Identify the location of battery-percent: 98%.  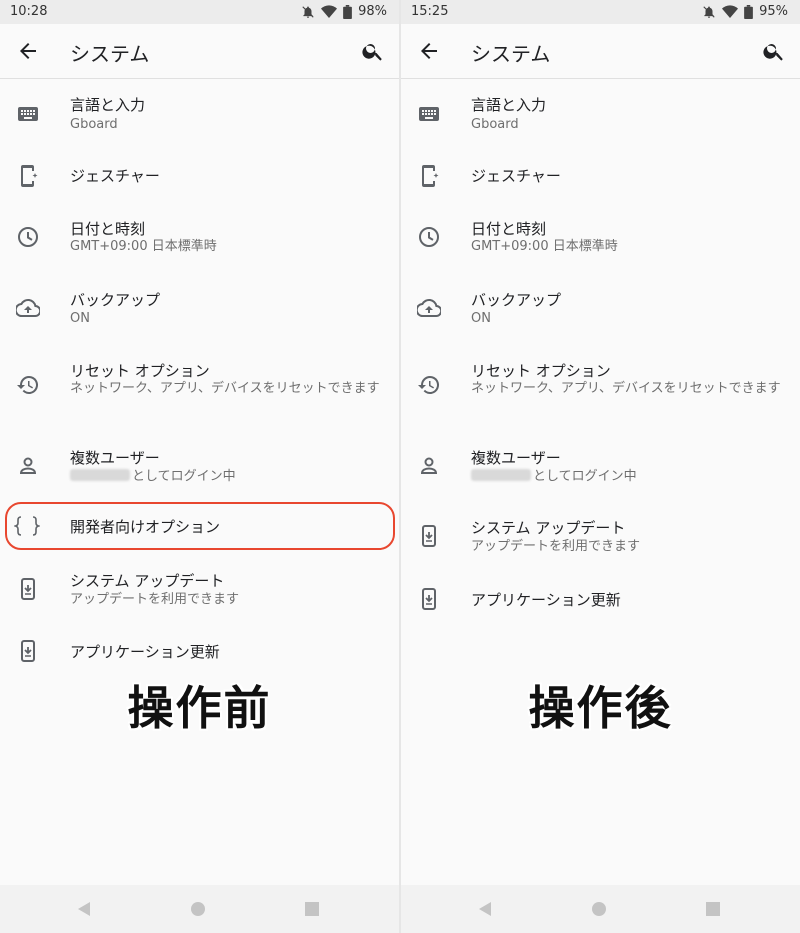
(372, 11).